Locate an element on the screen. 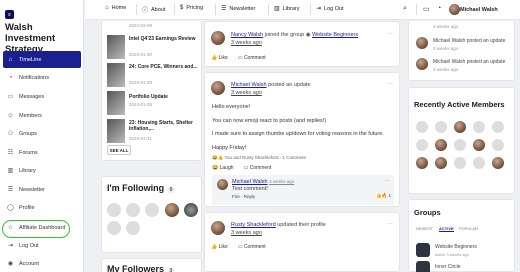 The height and width of the screenshot is (272, 520). sidebar-item-newsletter: ☰ Newsletter is located at coordinates (42, 189).